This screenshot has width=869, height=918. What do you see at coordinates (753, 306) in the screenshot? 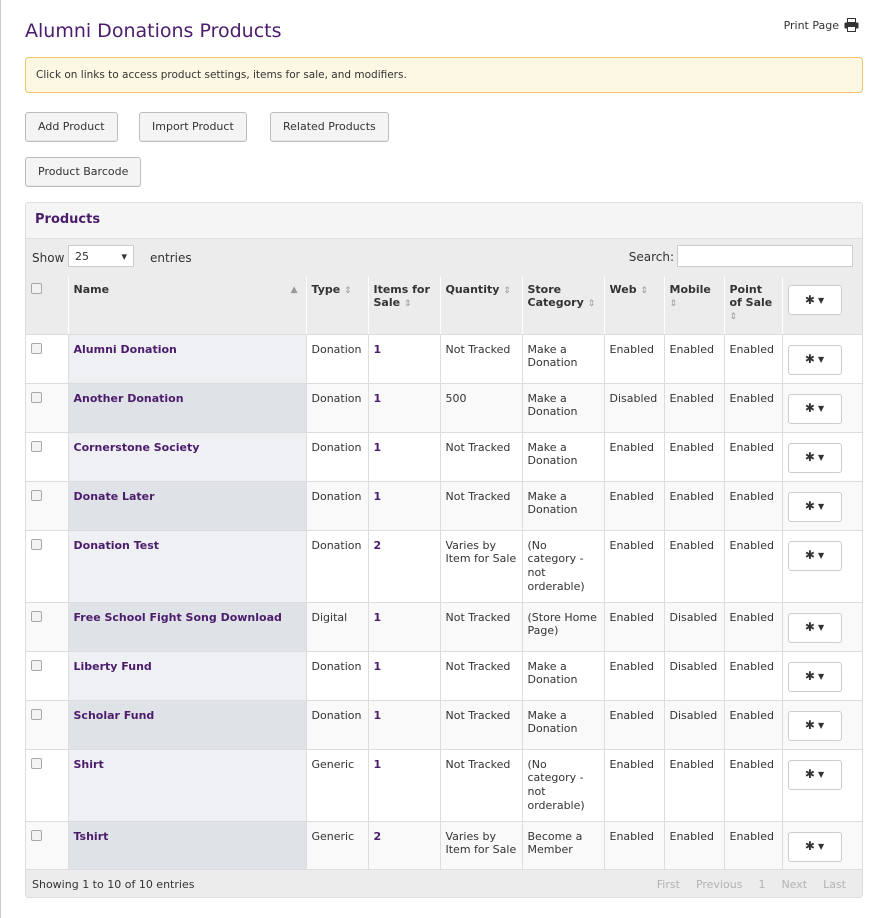
I see `col-point-of-sale: Point of Sale ⇕` at bounding box center [753, 306].